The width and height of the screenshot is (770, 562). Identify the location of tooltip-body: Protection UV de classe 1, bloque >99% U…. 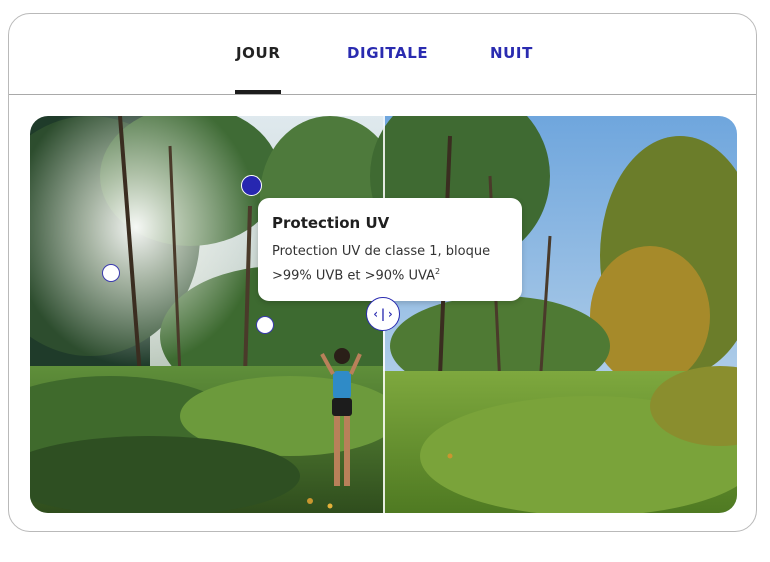
(390, 264).